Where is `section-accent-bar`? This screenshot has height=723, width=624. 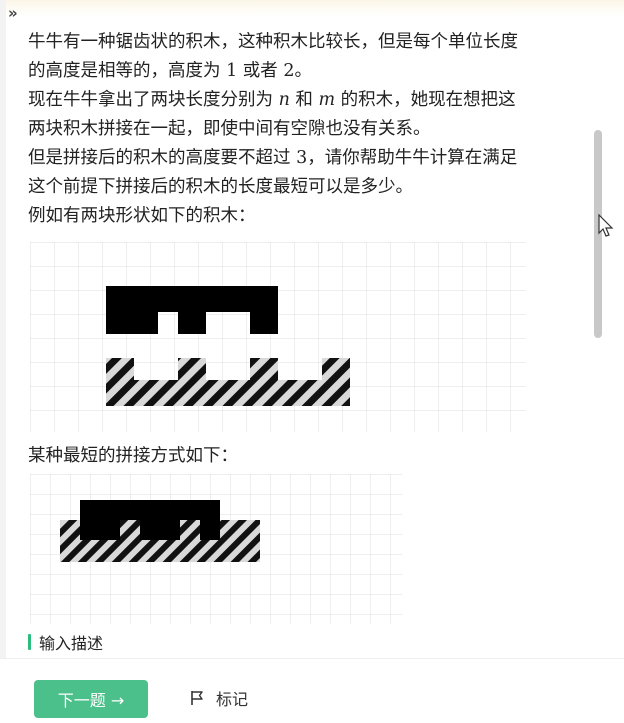 section-accent-bar is located at coordinates (29, 642).